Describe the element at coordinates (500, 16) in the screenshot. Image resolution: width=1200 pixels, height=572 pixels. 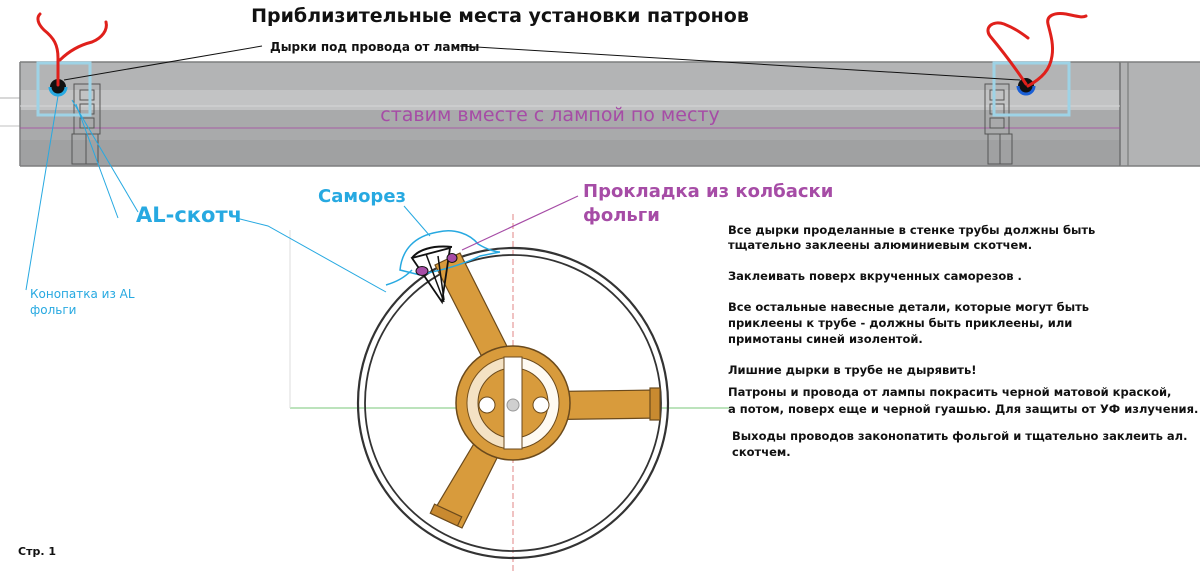
I see `page-title: Приблизительные места установки патронов` at that location.